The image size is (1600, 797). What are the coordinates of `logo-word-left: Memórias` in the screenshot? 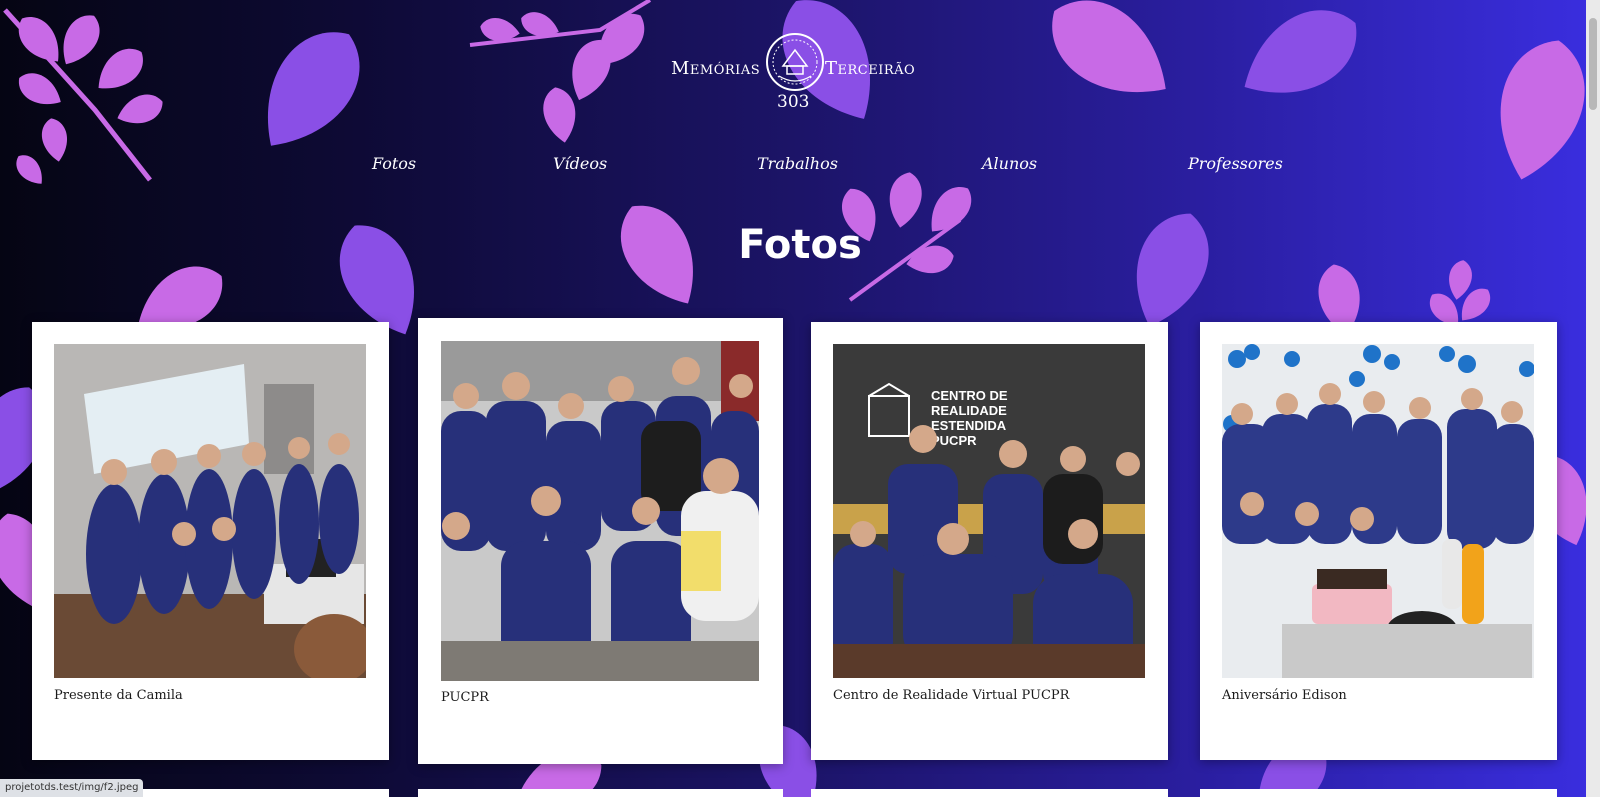 It's located at (716, 68).